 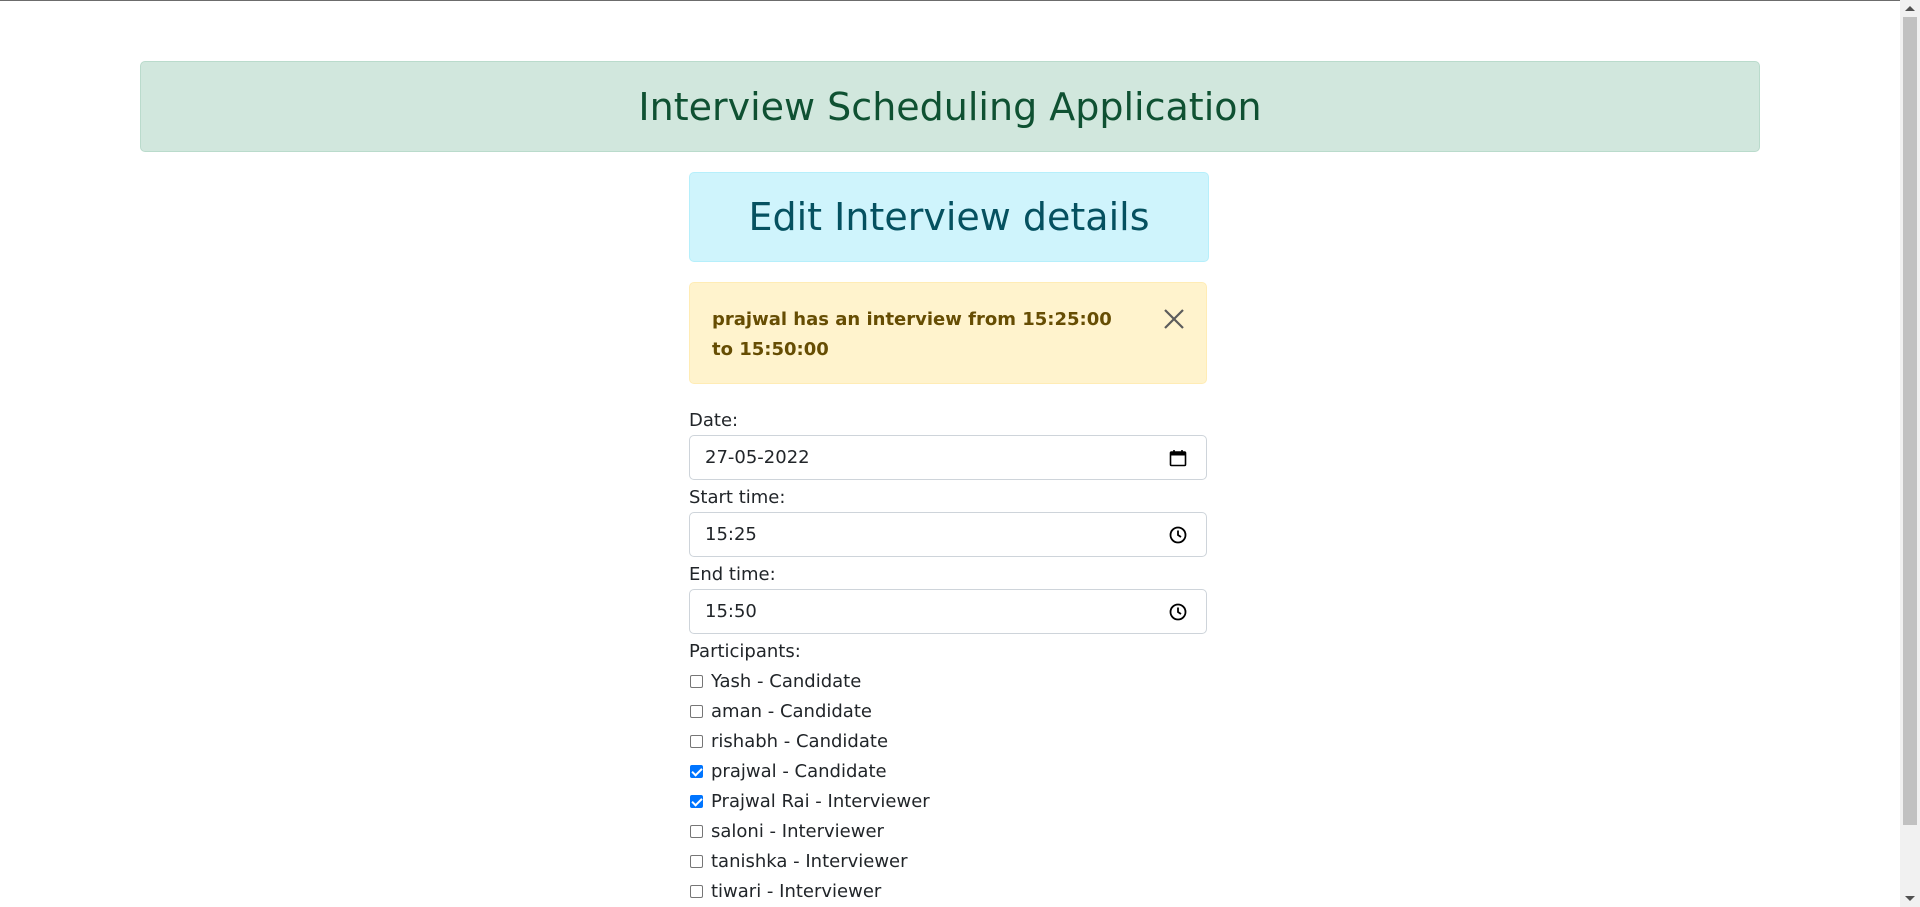 I want to click on participant-label: saloni - Interviewer, so click(x=797, y=831).